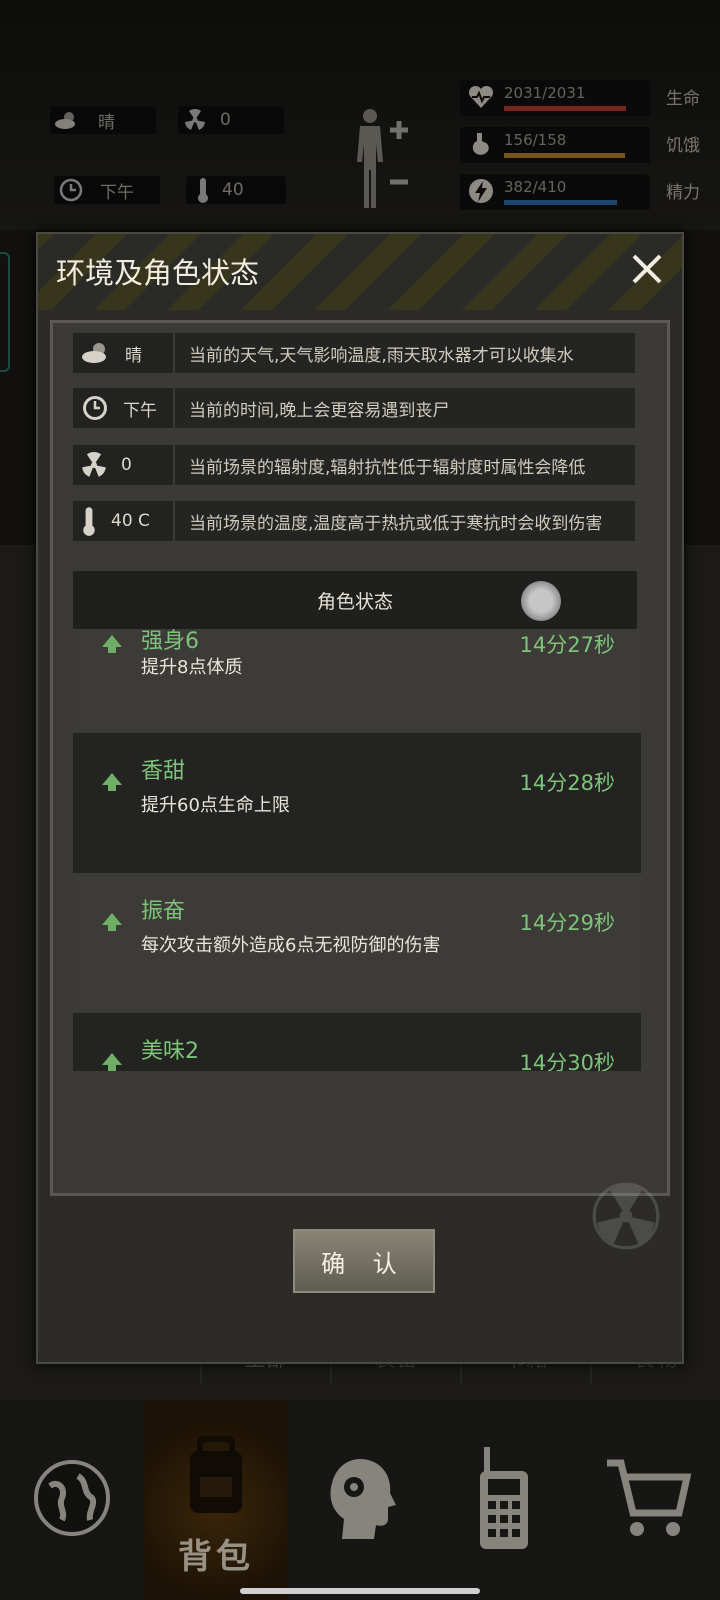  Describe the element at coordinates (567, 645) in the screenshot. I see `status-time: 14分27秒` at that location.